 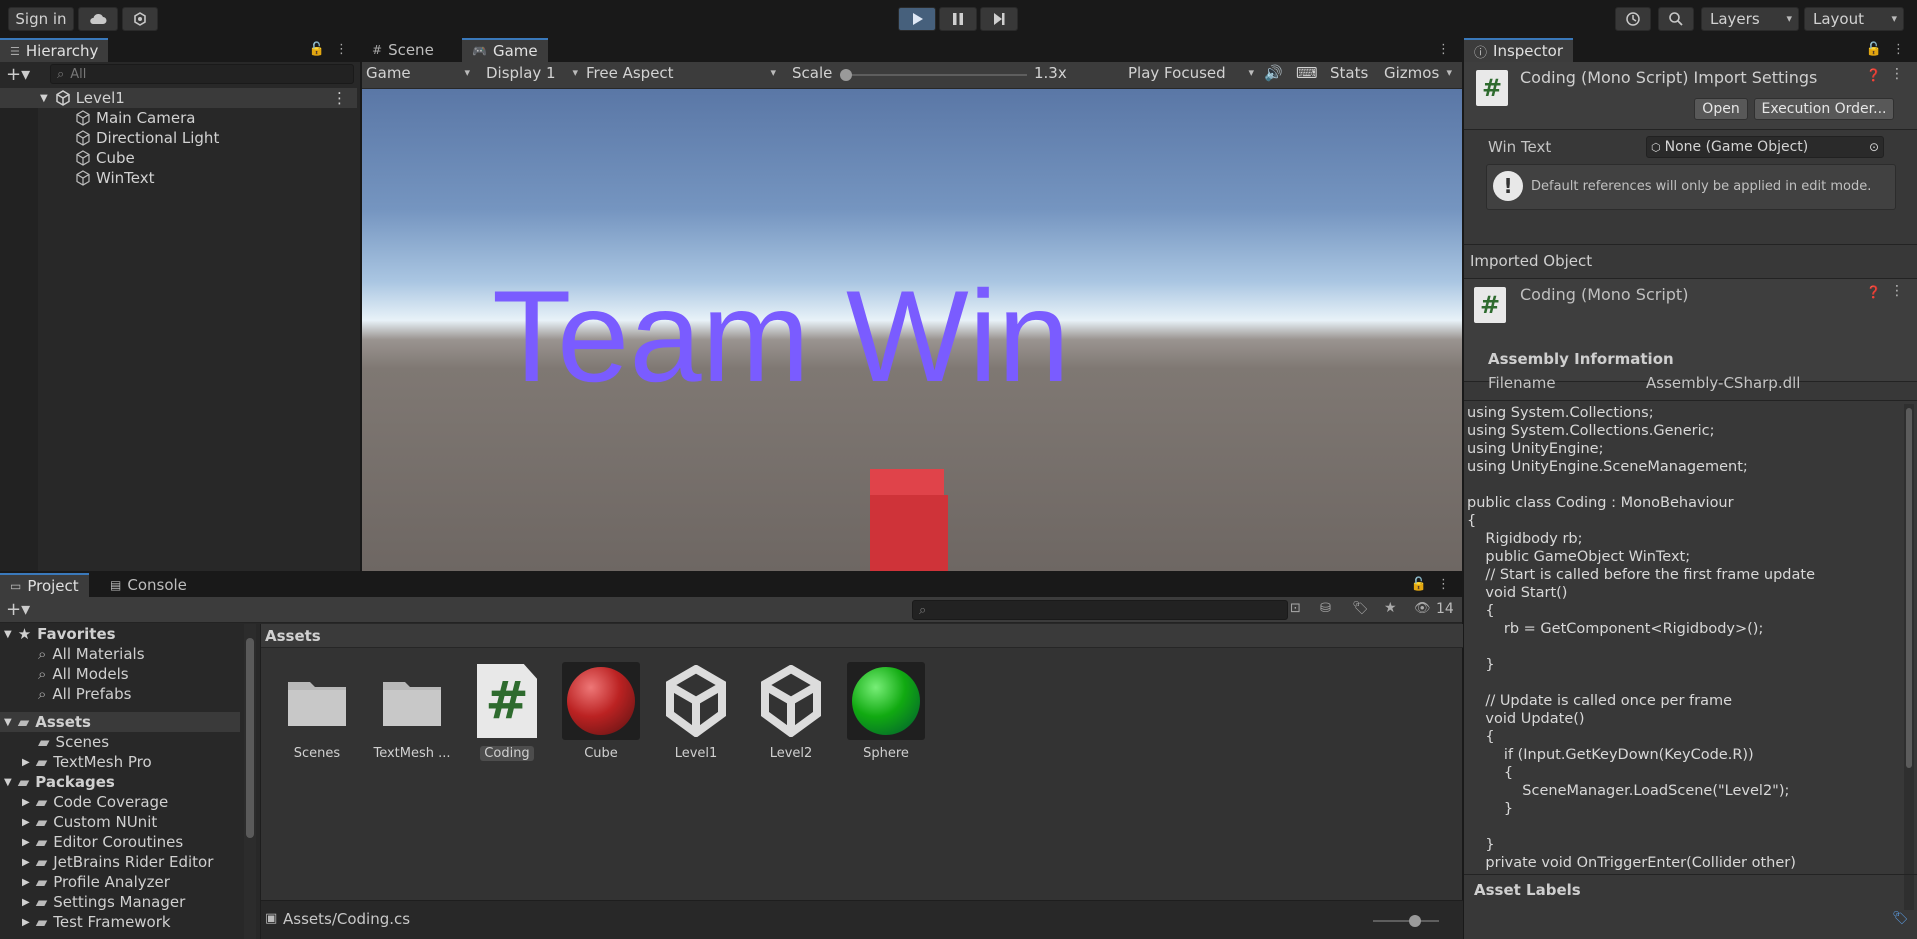 I want to click on package-test-framework: ▶ ▰ Test Framework, so click(x=120, y=922).